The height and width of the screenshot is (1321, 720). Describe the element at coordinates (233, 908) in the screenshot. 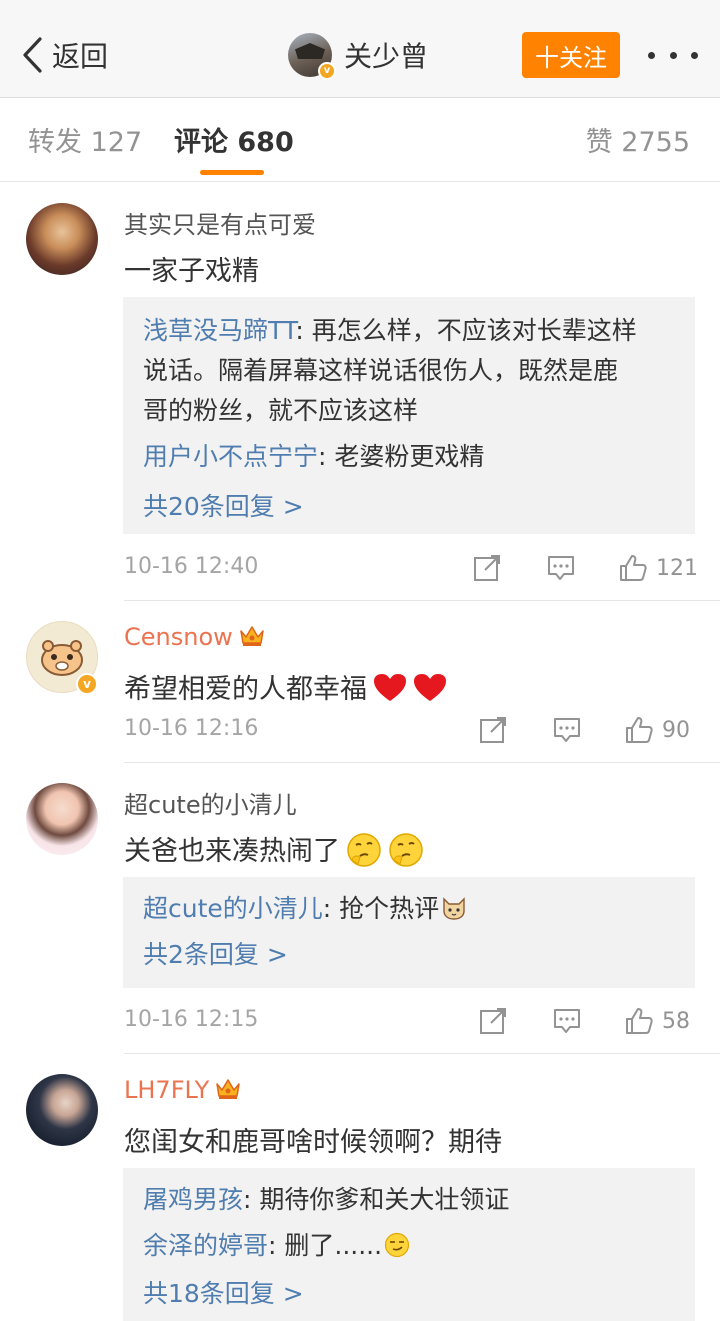

I see `reply-author: 超cute的小清儿` at that location.